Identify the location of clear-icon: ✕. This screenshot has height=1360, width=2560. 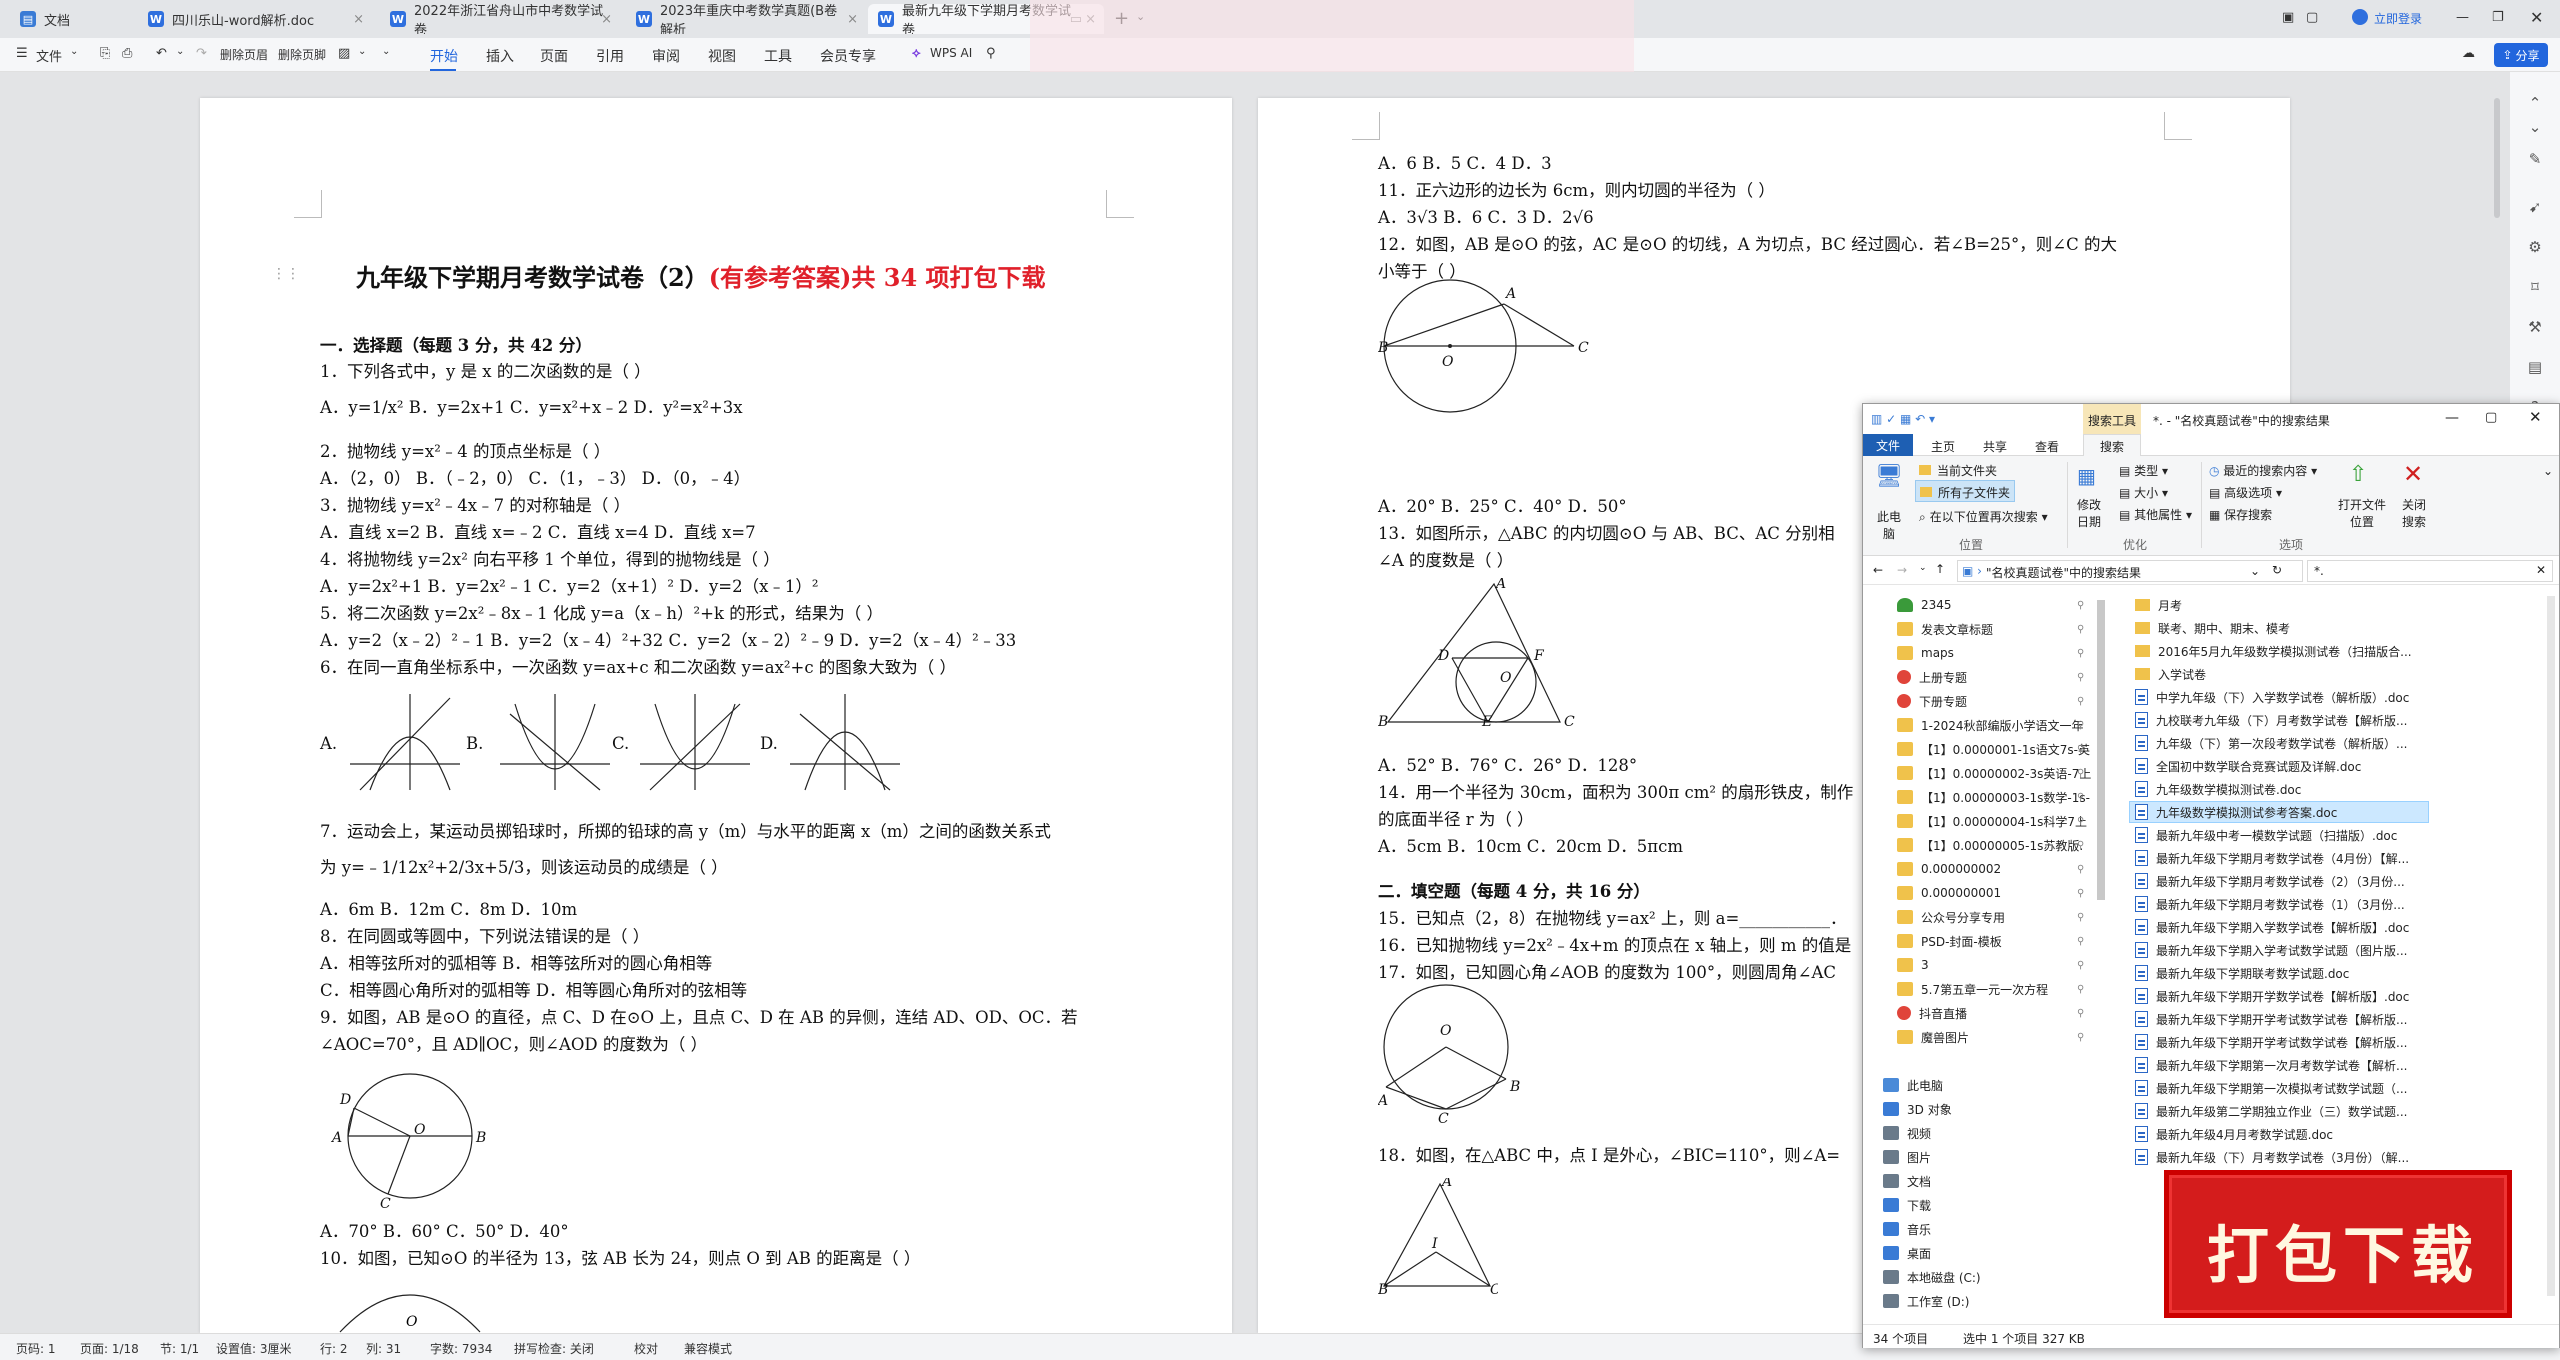
(2541, 570).